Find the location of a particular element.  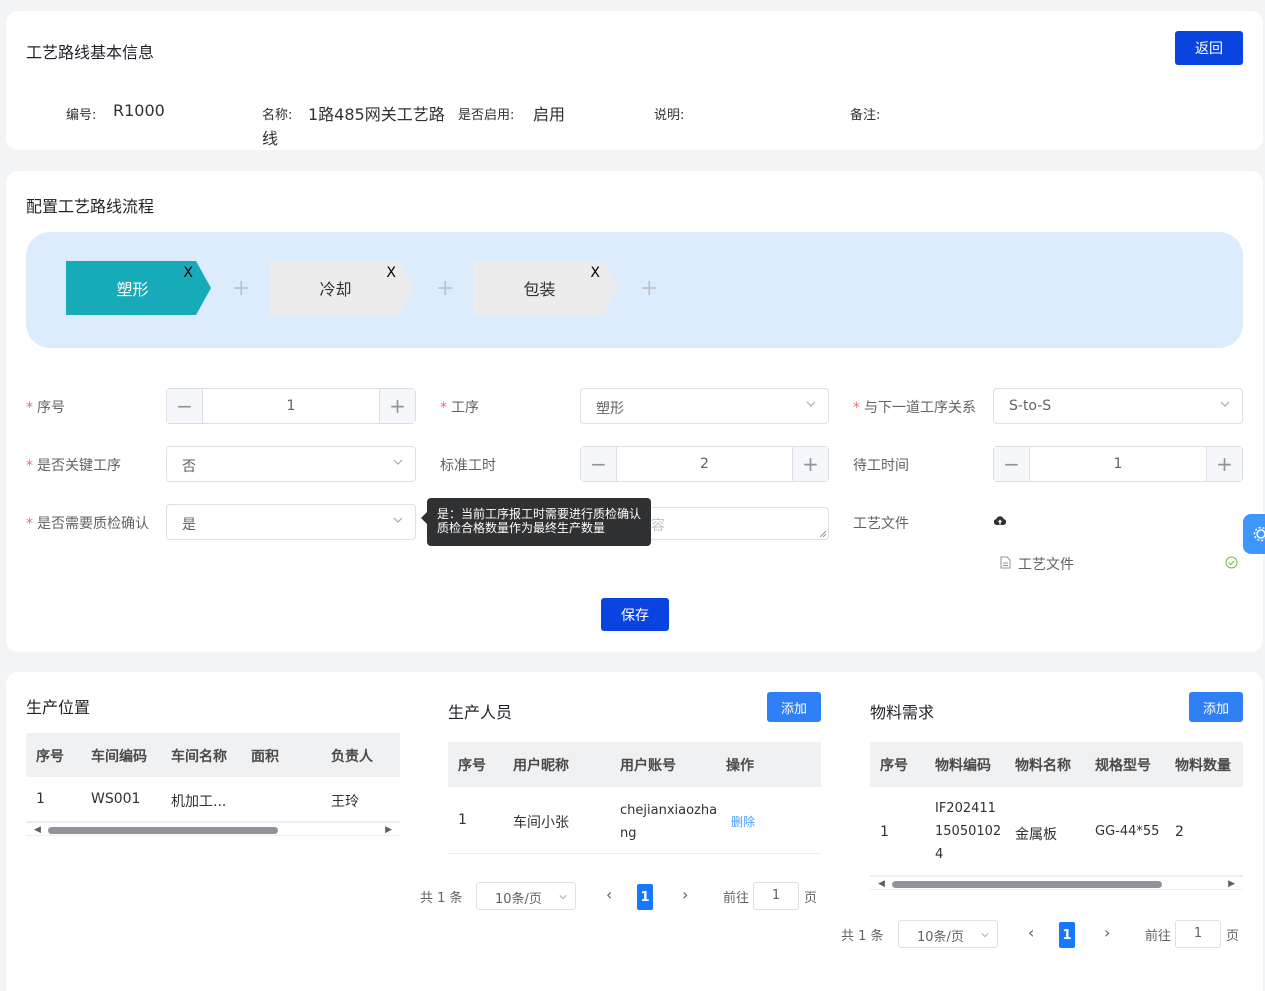

material-pagination: 共 1 条 10条/页 ‹ 1 › 前往 1 页 is located at coordinates (1046, 934).